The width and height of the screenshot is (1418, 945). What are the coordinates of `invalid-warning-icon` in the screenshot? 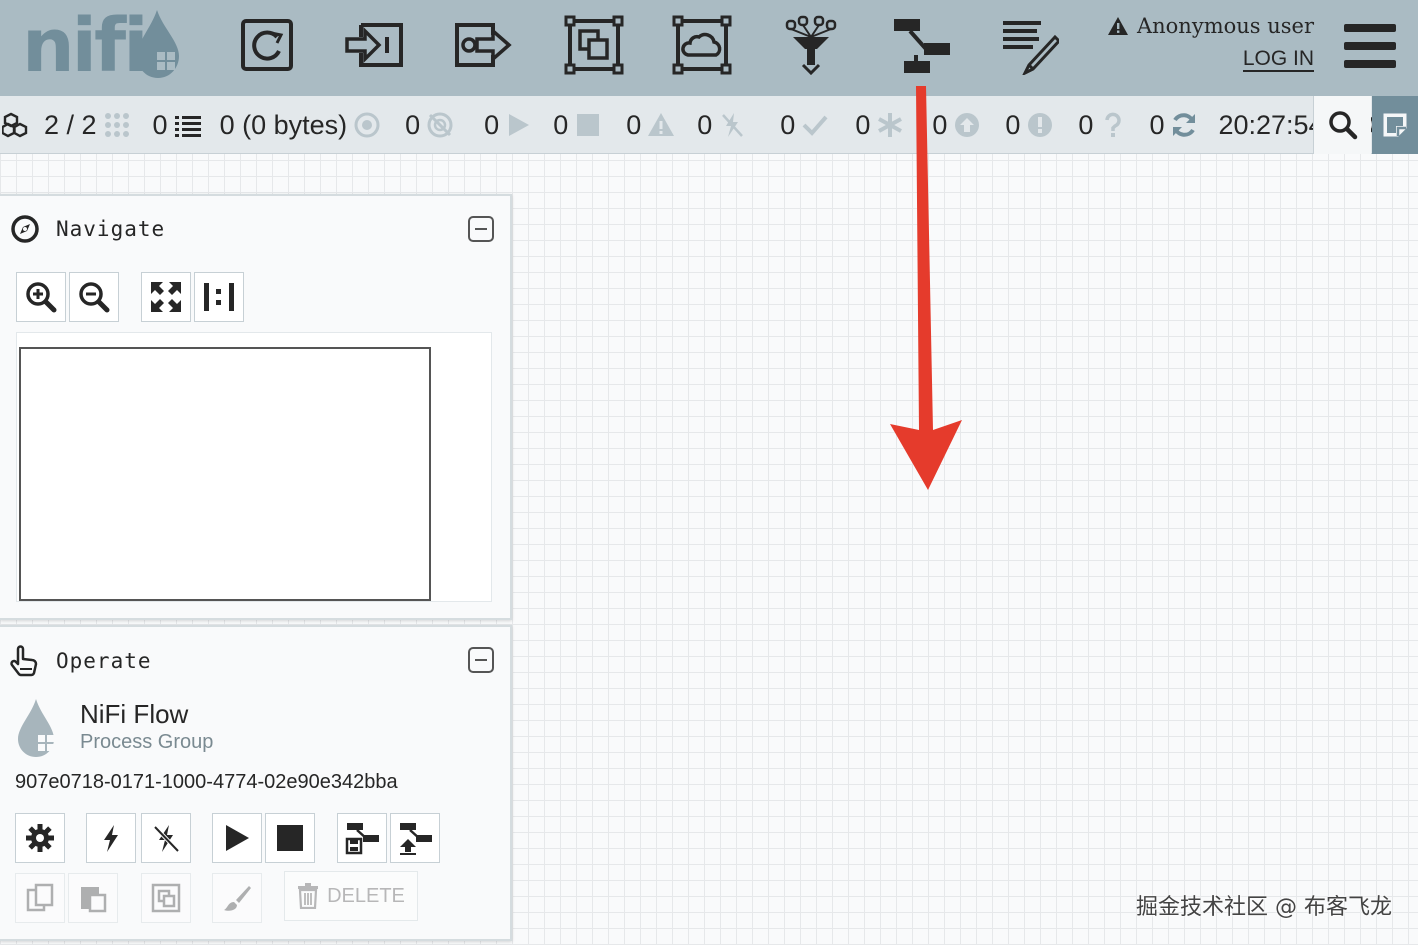 It's located at (661, 124).